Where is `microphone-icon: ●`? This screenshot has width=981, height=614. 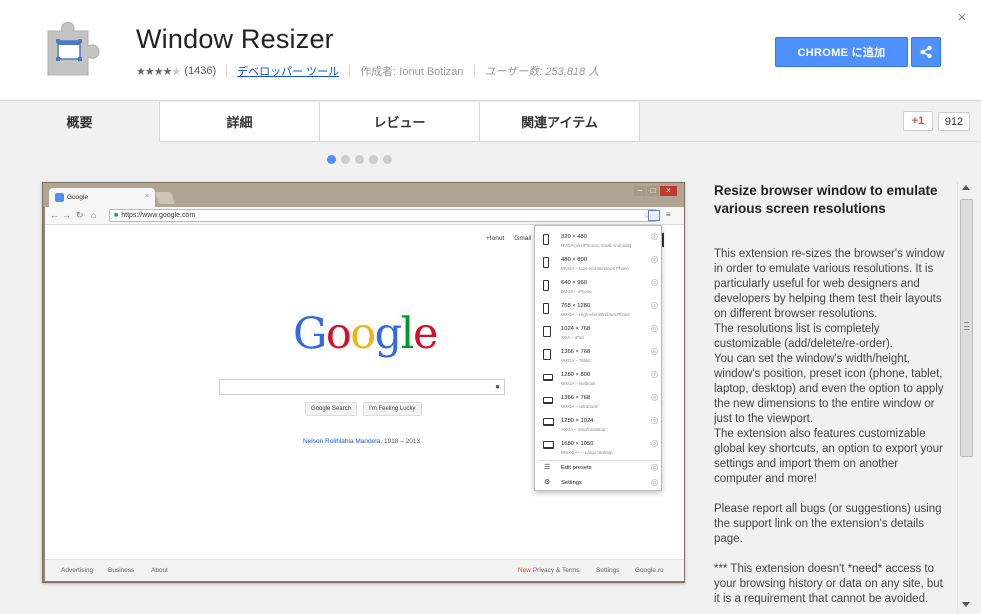
microphone-icon: ● is located at coordinates (497, 386).